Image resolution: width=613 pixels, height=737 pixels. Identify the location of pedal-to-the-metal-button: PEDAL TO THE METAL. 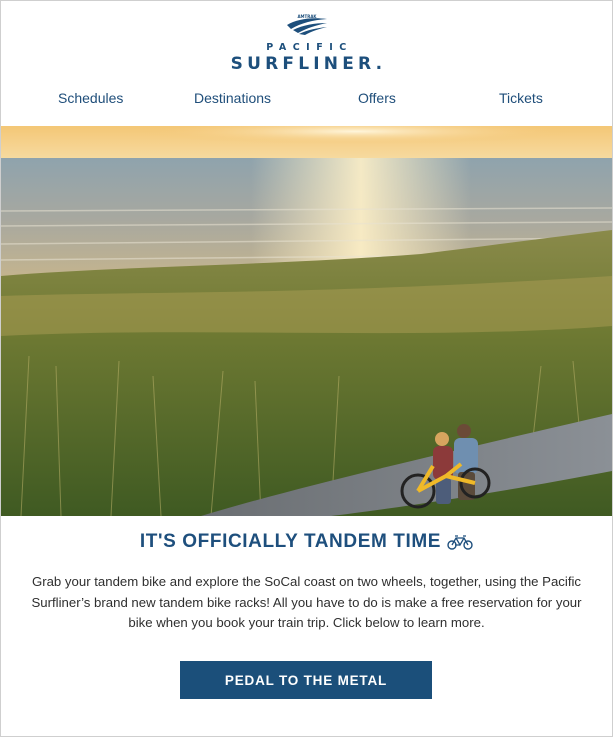
(306, 680).